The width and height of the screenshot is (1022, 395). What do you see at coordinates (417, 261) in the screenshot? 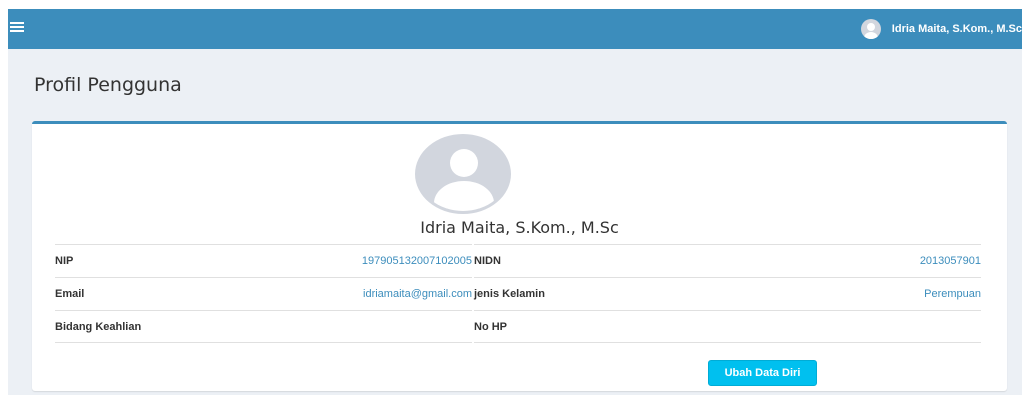
I see `info-value: 197905132007102005` at bounding box center [417, 261].